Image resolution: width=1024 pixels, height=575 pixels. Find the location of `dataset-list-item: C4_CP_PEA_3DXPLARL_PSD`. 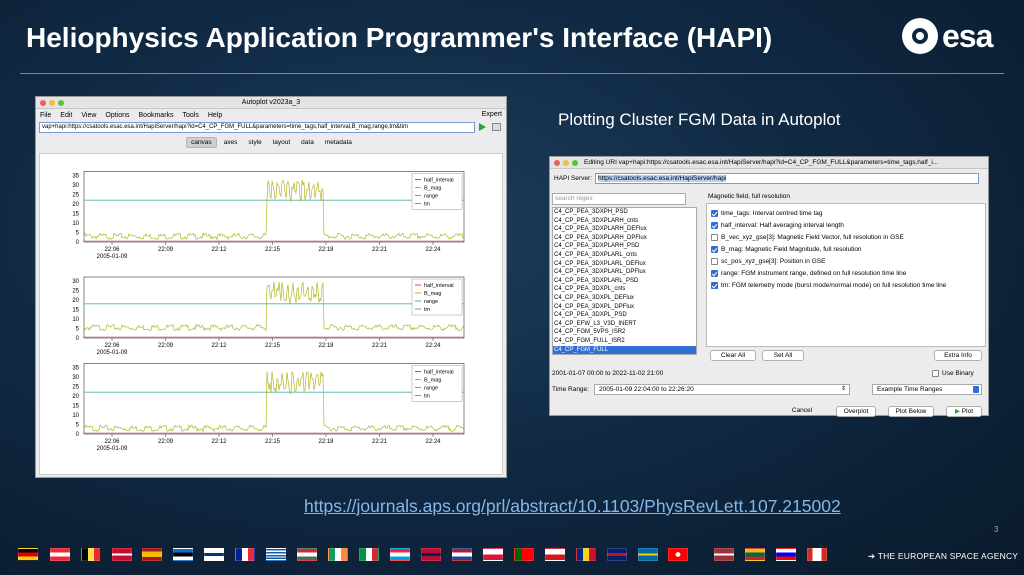

dataset-list-item: C4_CP_PEA_3DXPLARL_PSD is located at coordinates (624, 281).